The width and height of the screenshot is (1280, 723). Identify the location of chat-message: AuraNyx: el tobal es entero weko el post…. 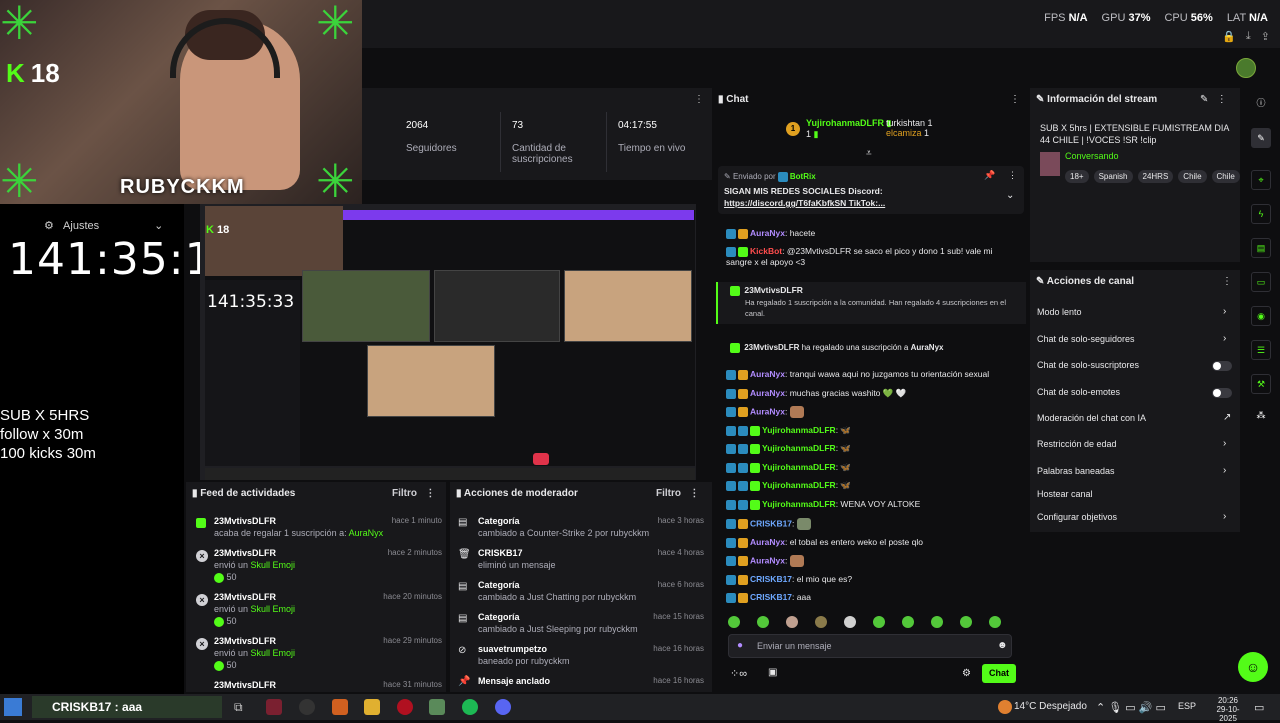
(824, 542).